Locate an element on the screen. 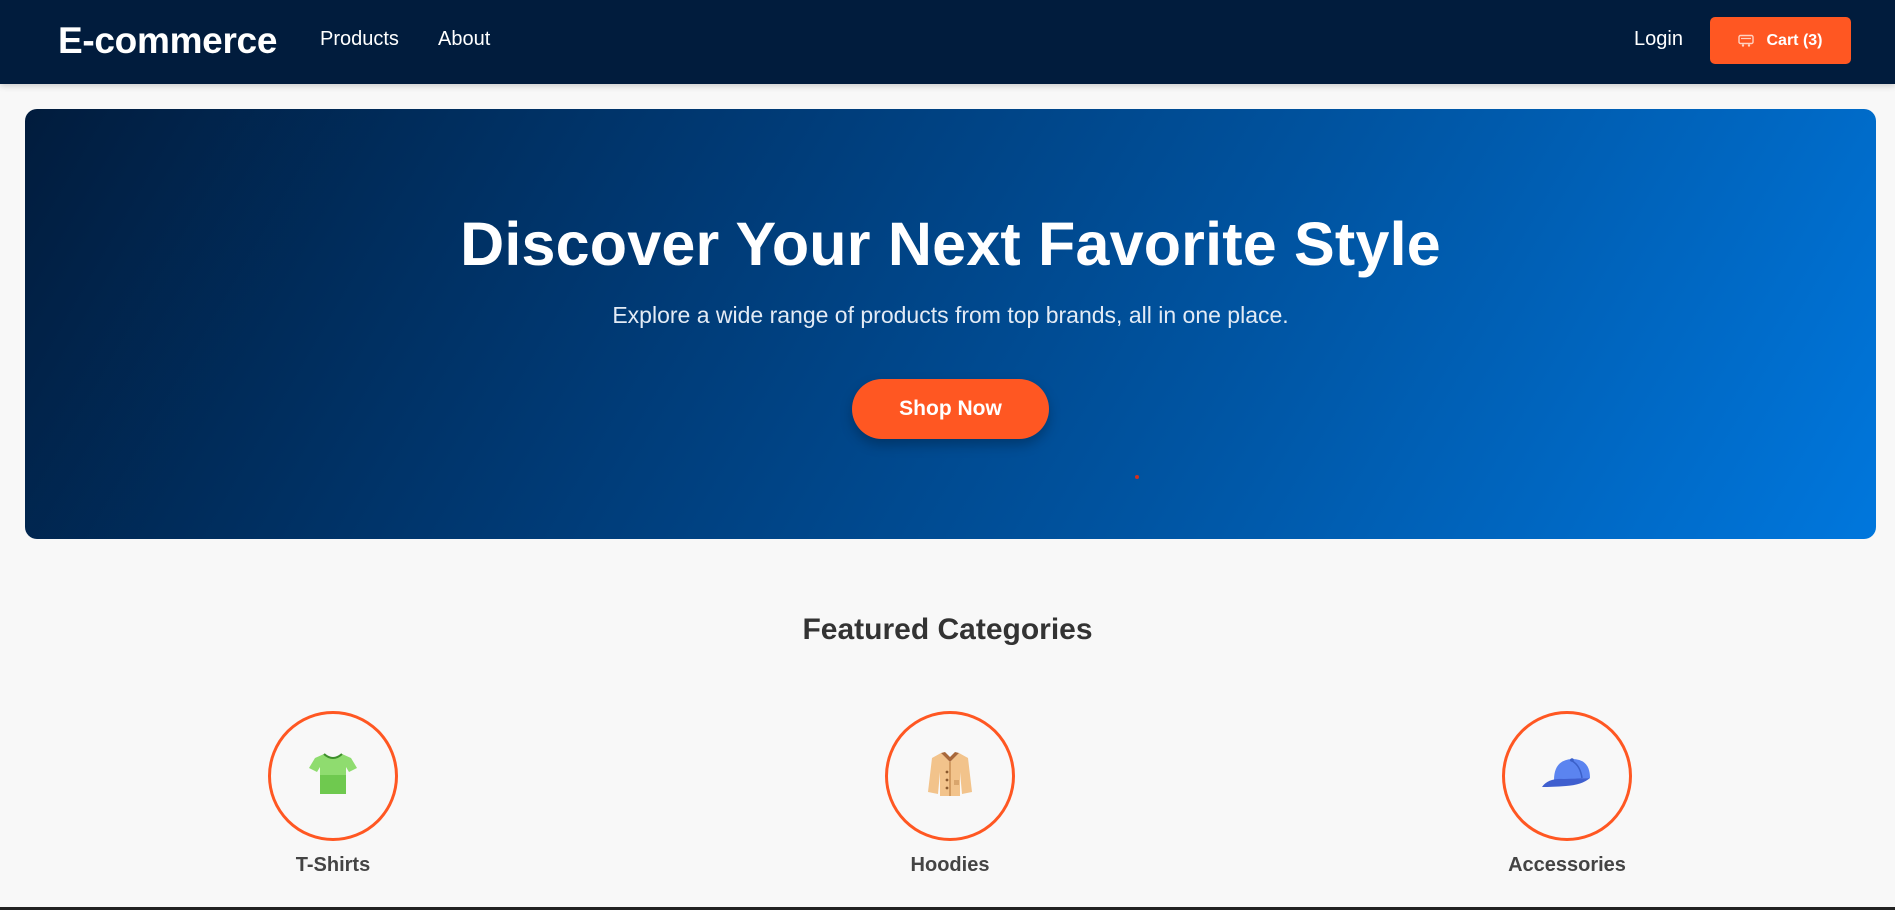 The width and height of the screenshot is (1895, 910). shop-now-button: Shop Now is located at coordinates (950, 409).